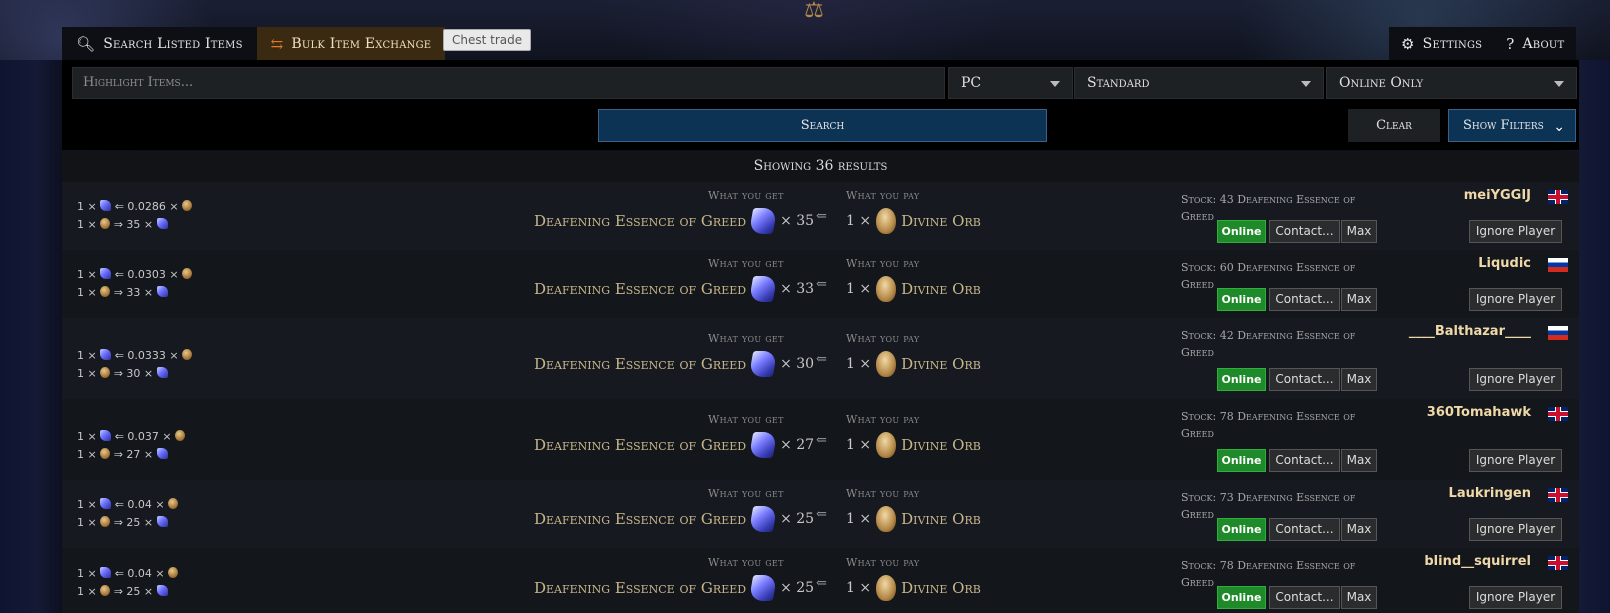  I want to click on get-item: Deafening Essence of Greed × 25, so click(674, 588).